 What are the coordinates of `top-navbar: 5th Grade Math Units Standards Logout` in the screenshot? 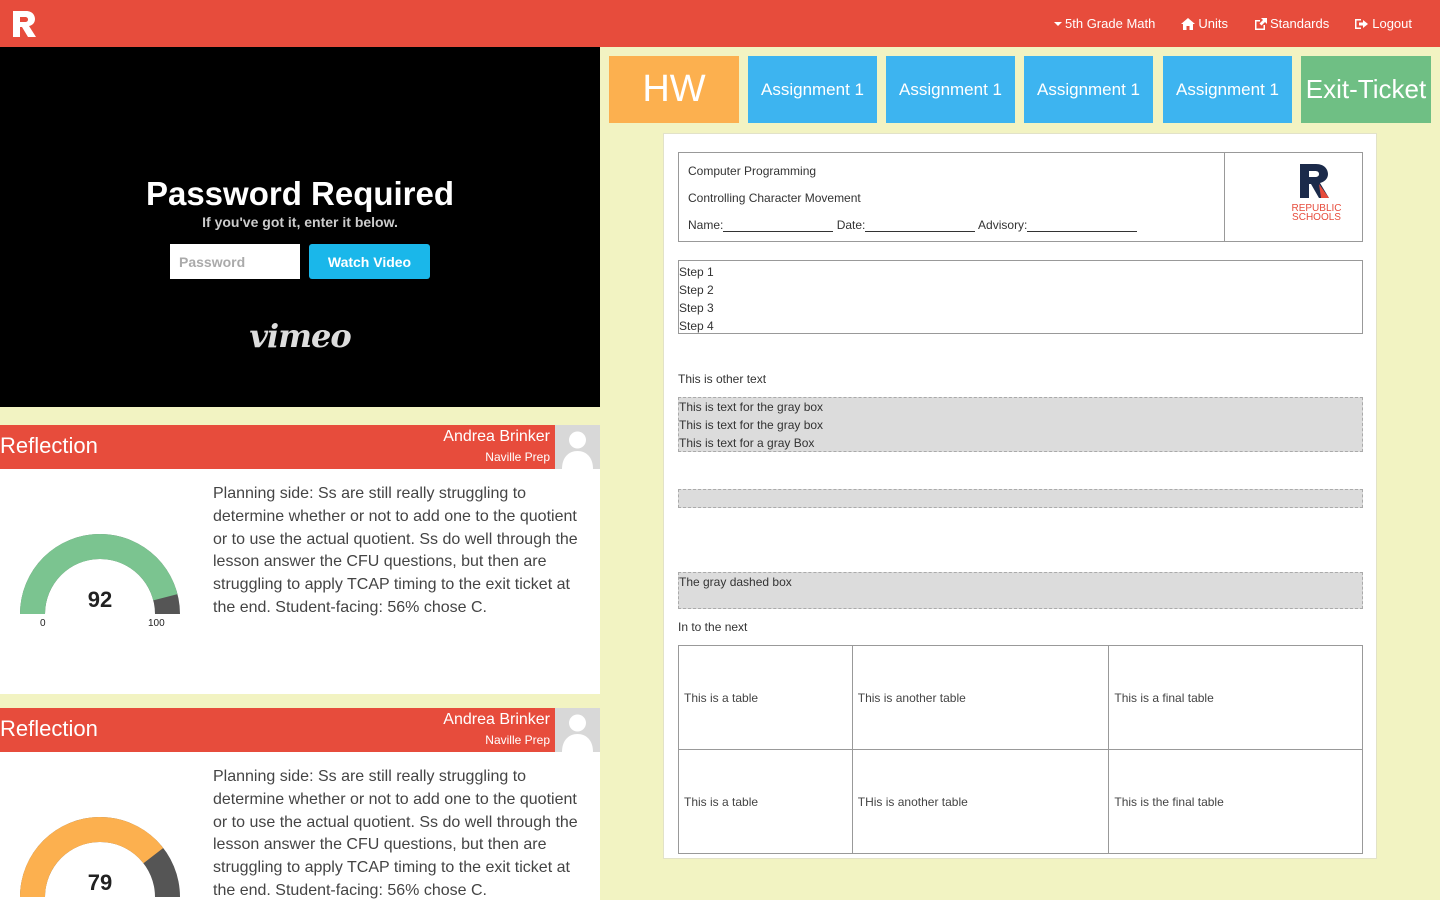 It's located at (720, 23).